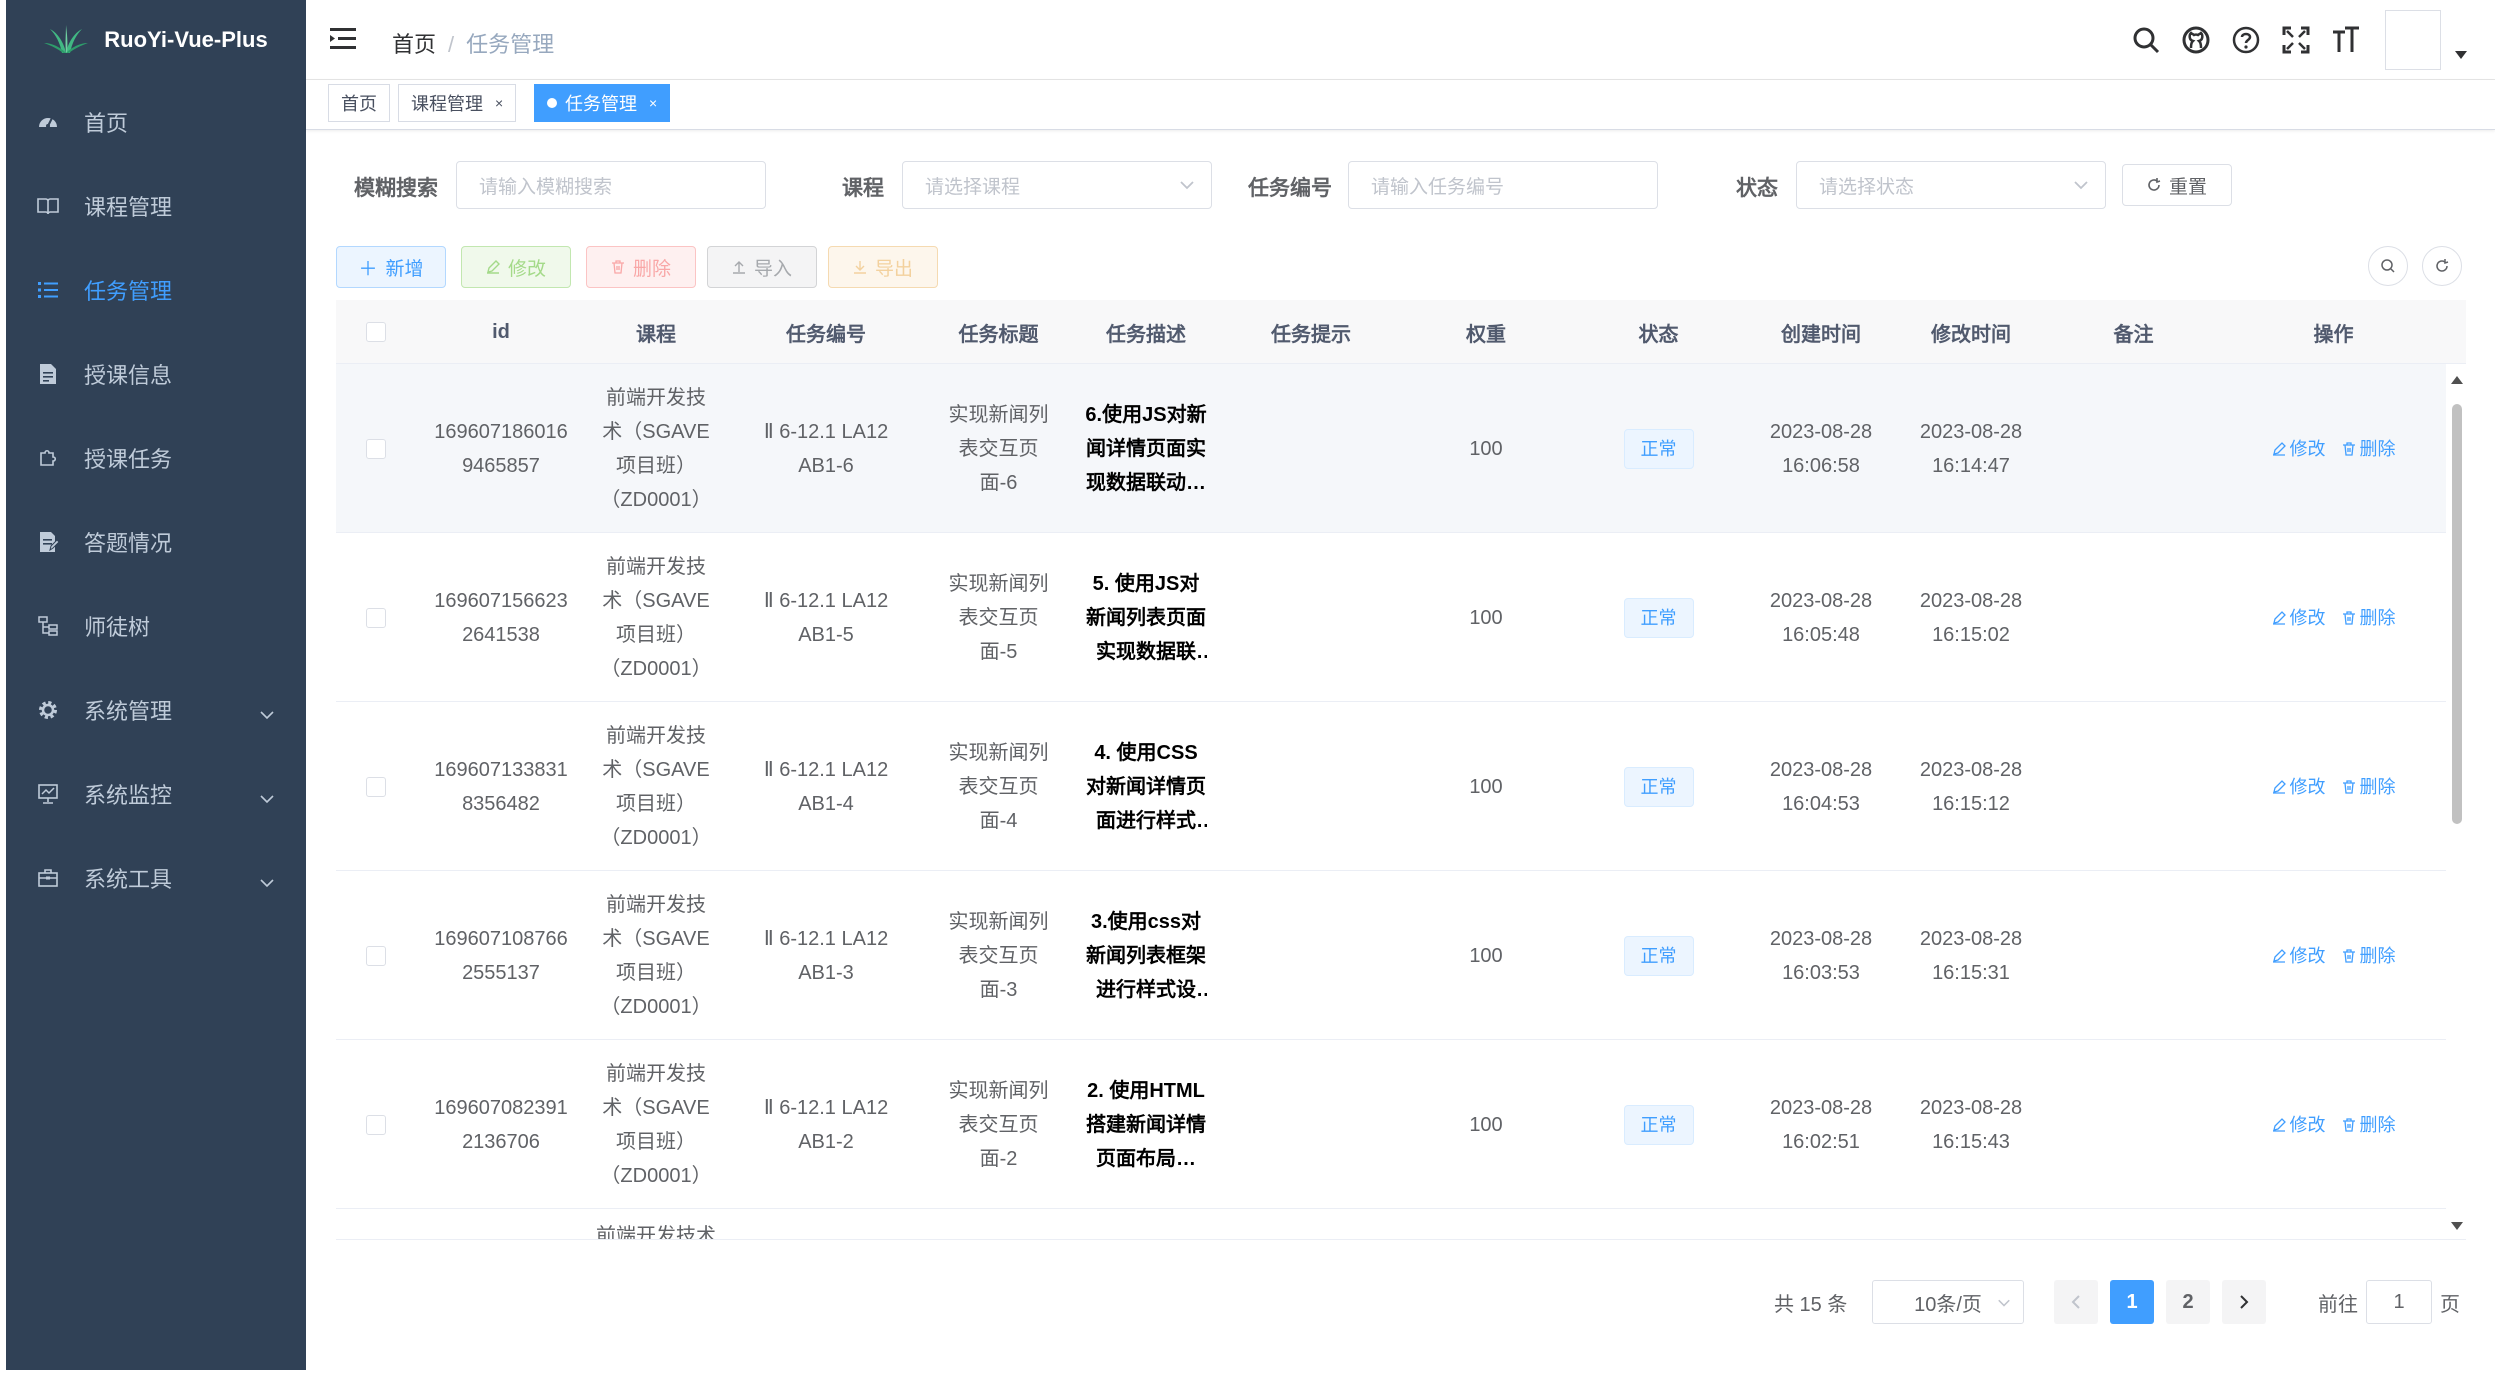 The image size is (2495, 1375). What do you see at coordinates (2442, 266) in the screenshot?
I see `refresh-button` at bounding box center [2442, 266].